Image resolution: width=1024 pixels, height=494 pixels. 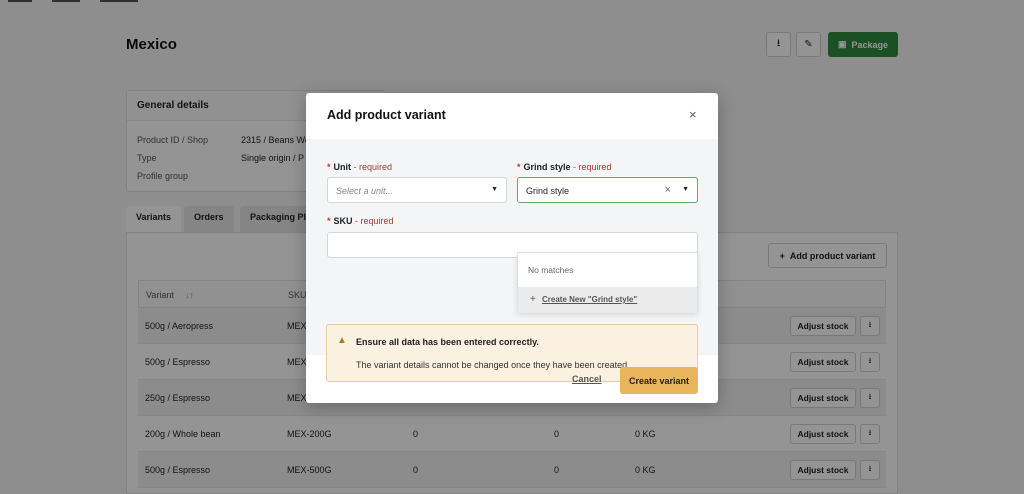 What do you see at coordinates (590, 299) in the screenshot?
I see `create-new-label: Create New "Grind style"` at bounding box center [590, 299].